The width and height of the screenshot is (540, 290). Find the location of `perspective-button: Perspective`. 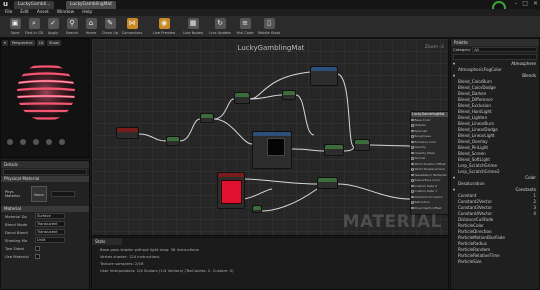

perspective-button: Perspective is located at coordinates (22, 43).